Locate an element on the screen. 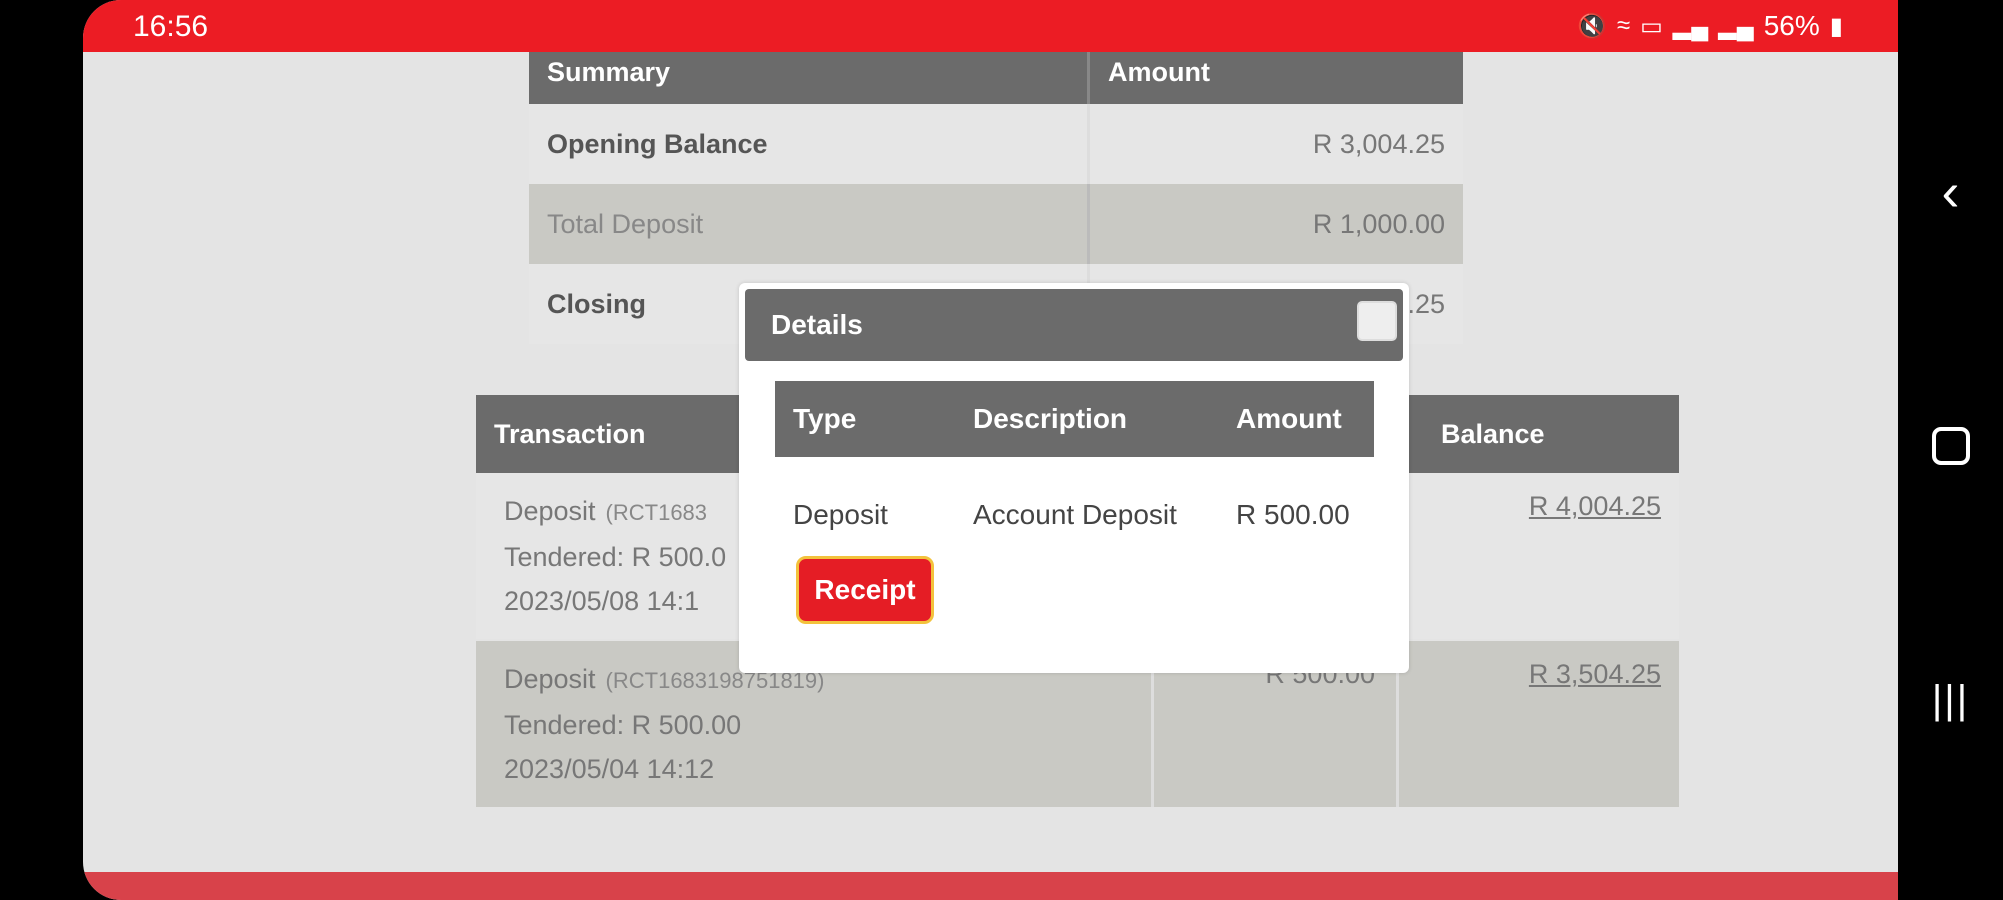 Image resolution: width=2003 pixels, height=900 pixels. home-icon is located at coordinates (1950, 446).